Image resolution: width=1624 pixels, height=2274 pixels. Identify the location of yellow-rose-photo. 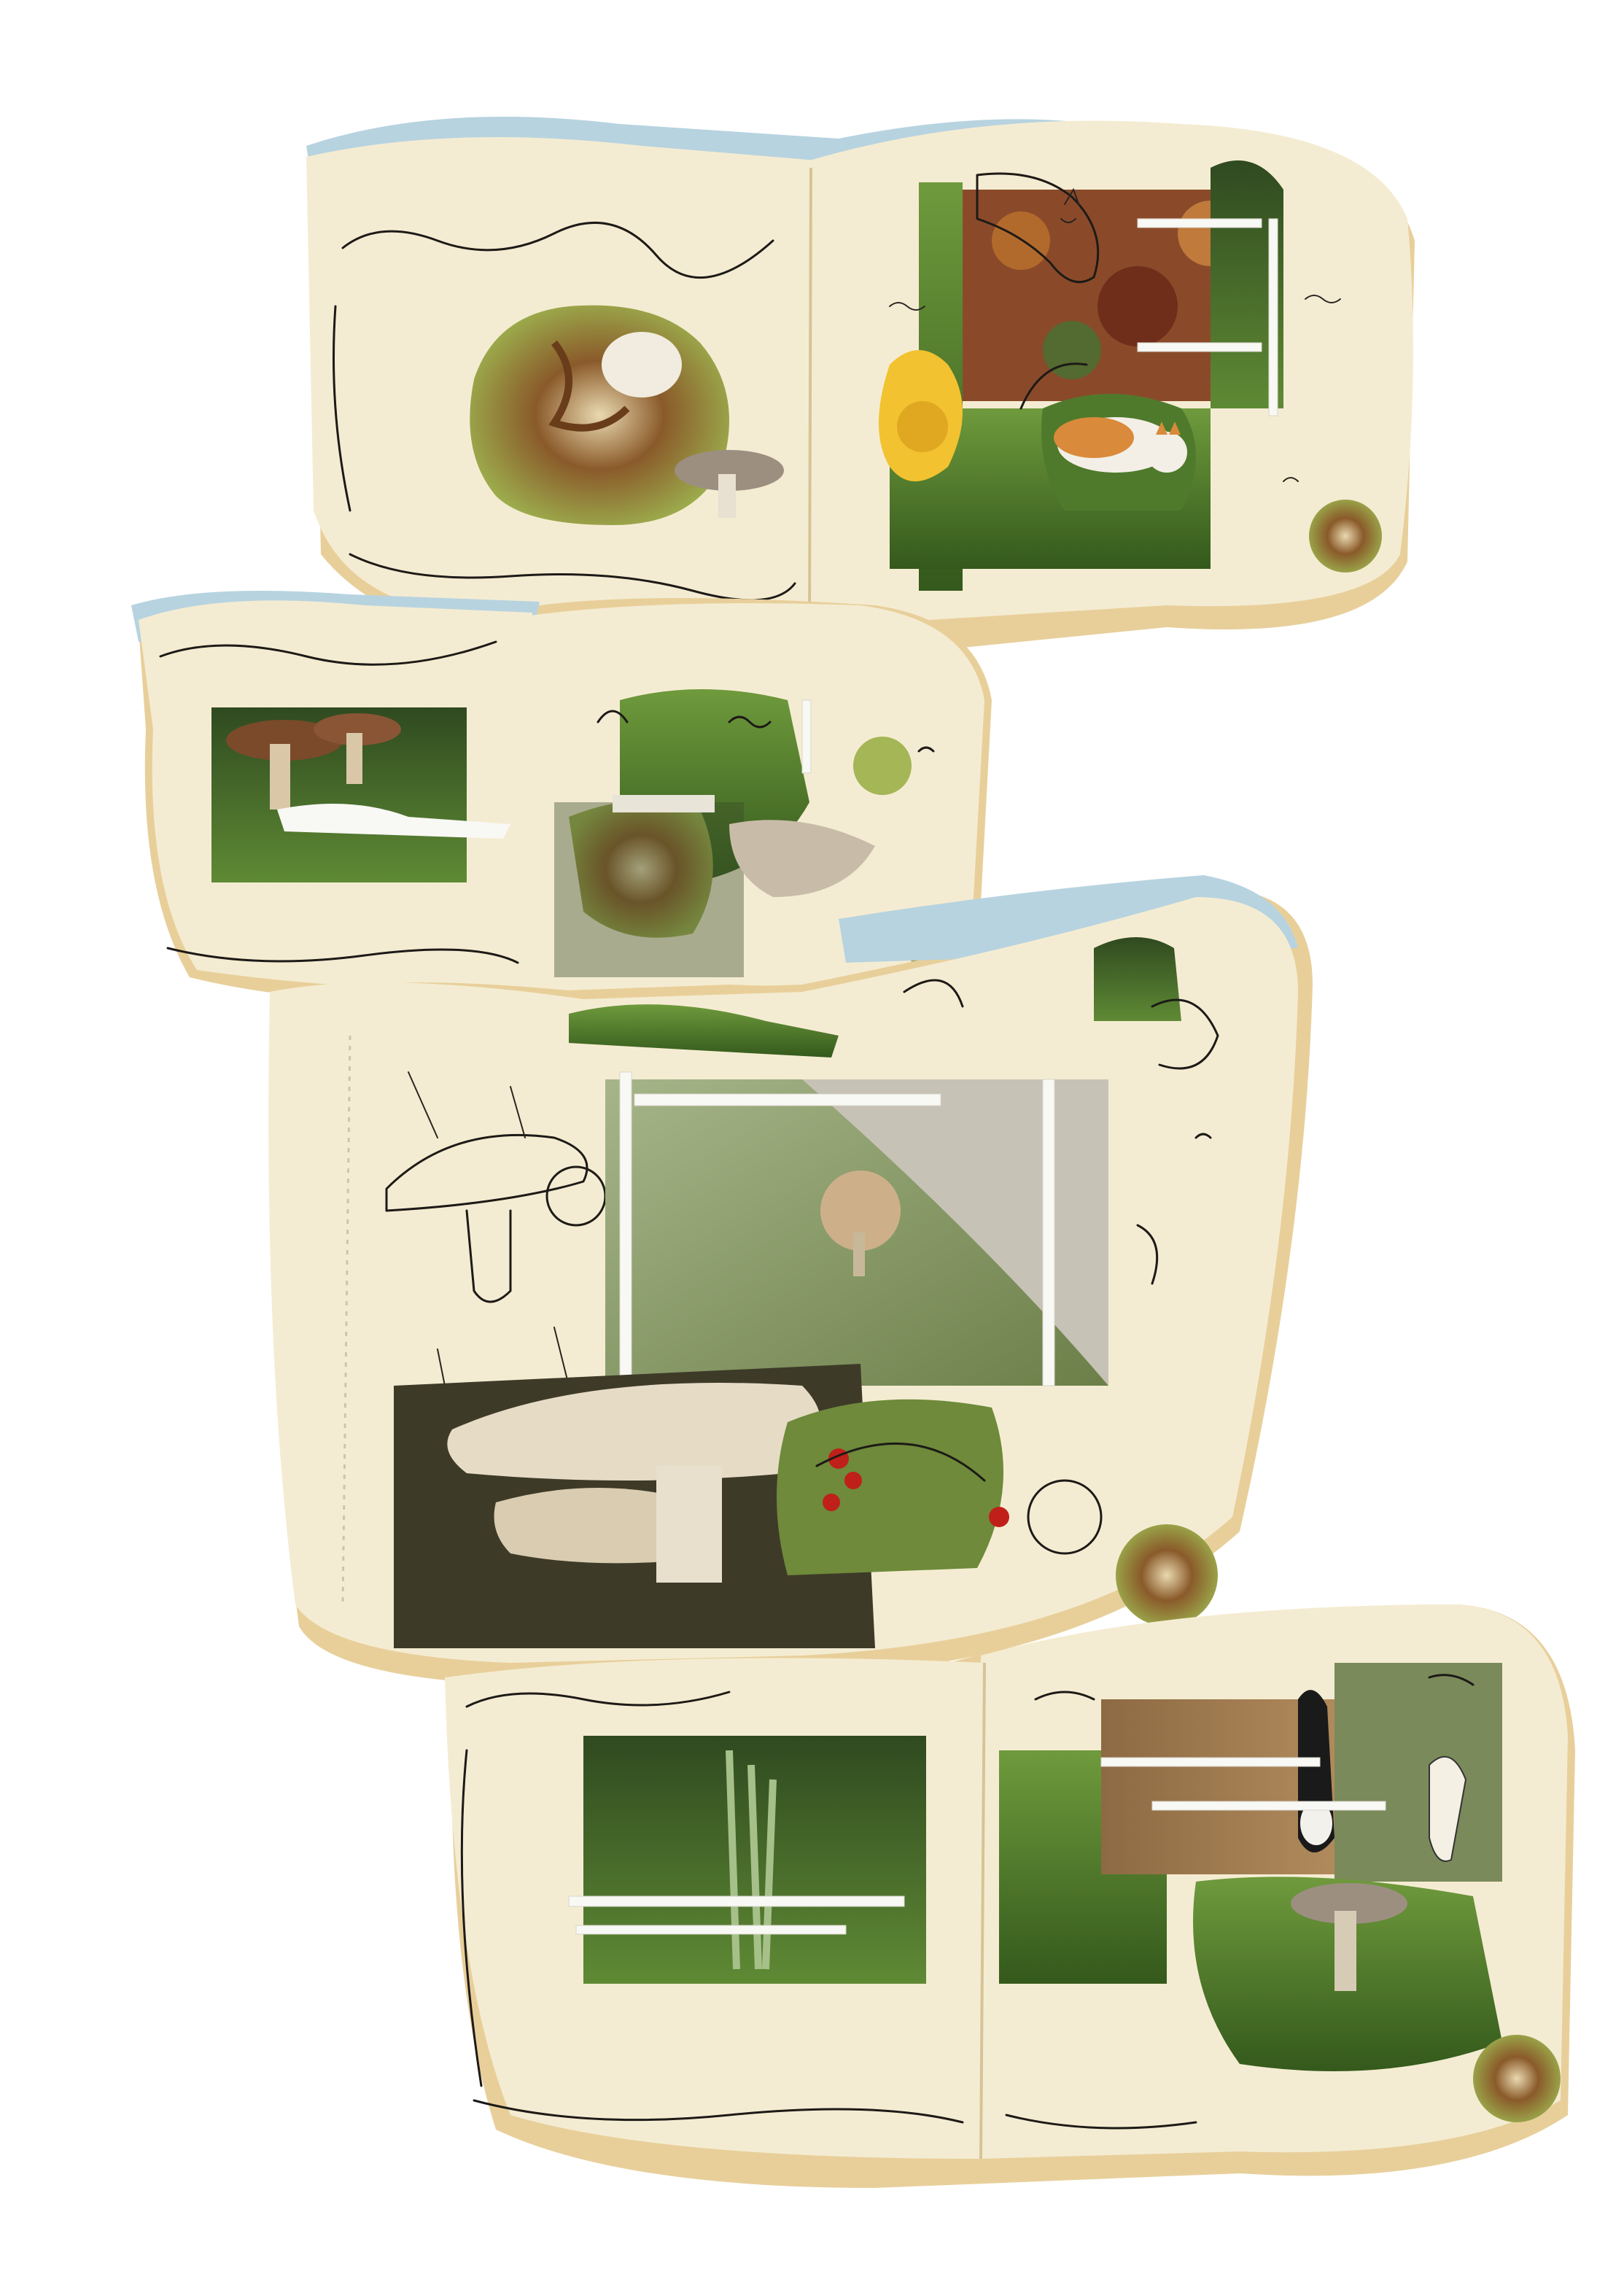
(921, 415).